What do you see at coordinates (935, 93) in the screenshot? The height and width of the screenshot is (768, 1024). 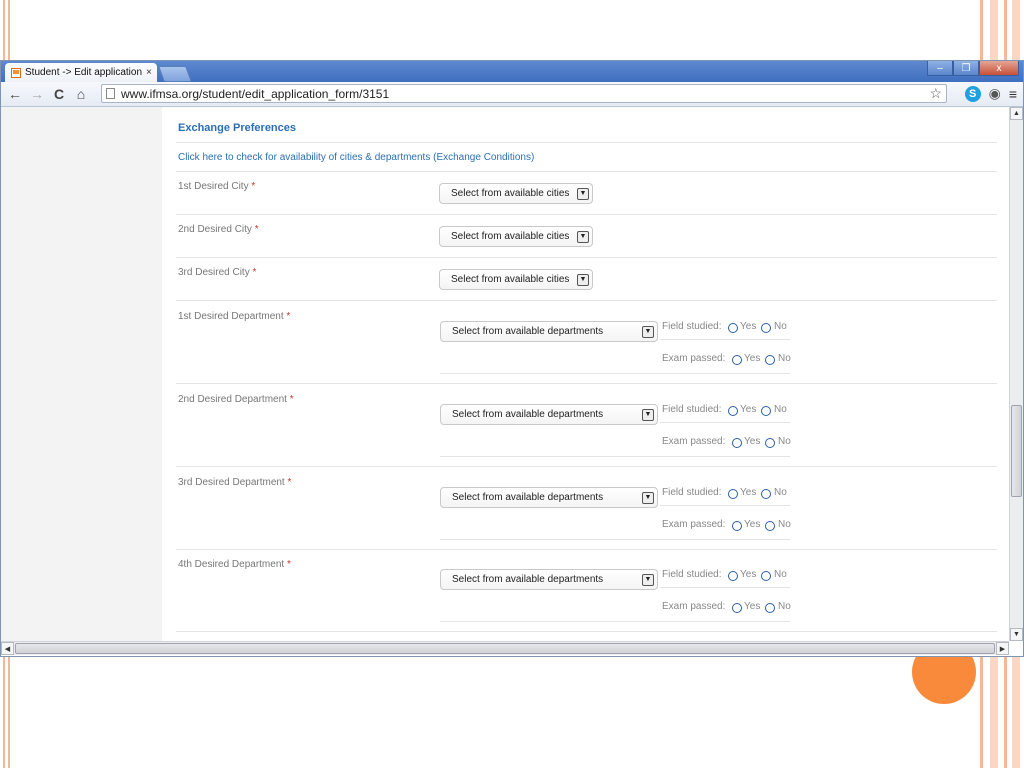 I see `bookmark-star-icon: ☆` at bounding box center [935, 93].